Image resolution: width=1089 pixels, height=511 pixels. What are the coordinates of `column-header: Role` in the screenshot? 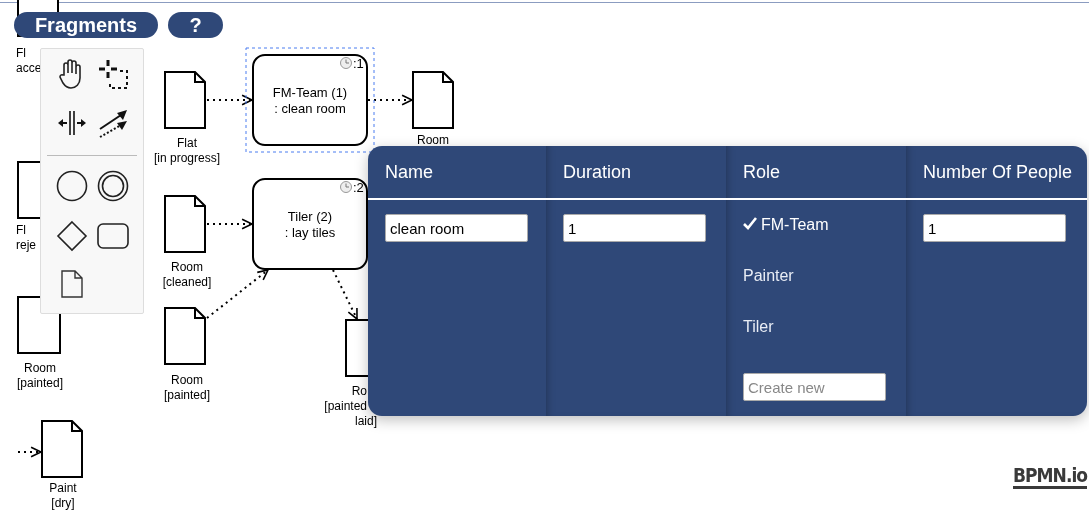 It's located at (816, 173).